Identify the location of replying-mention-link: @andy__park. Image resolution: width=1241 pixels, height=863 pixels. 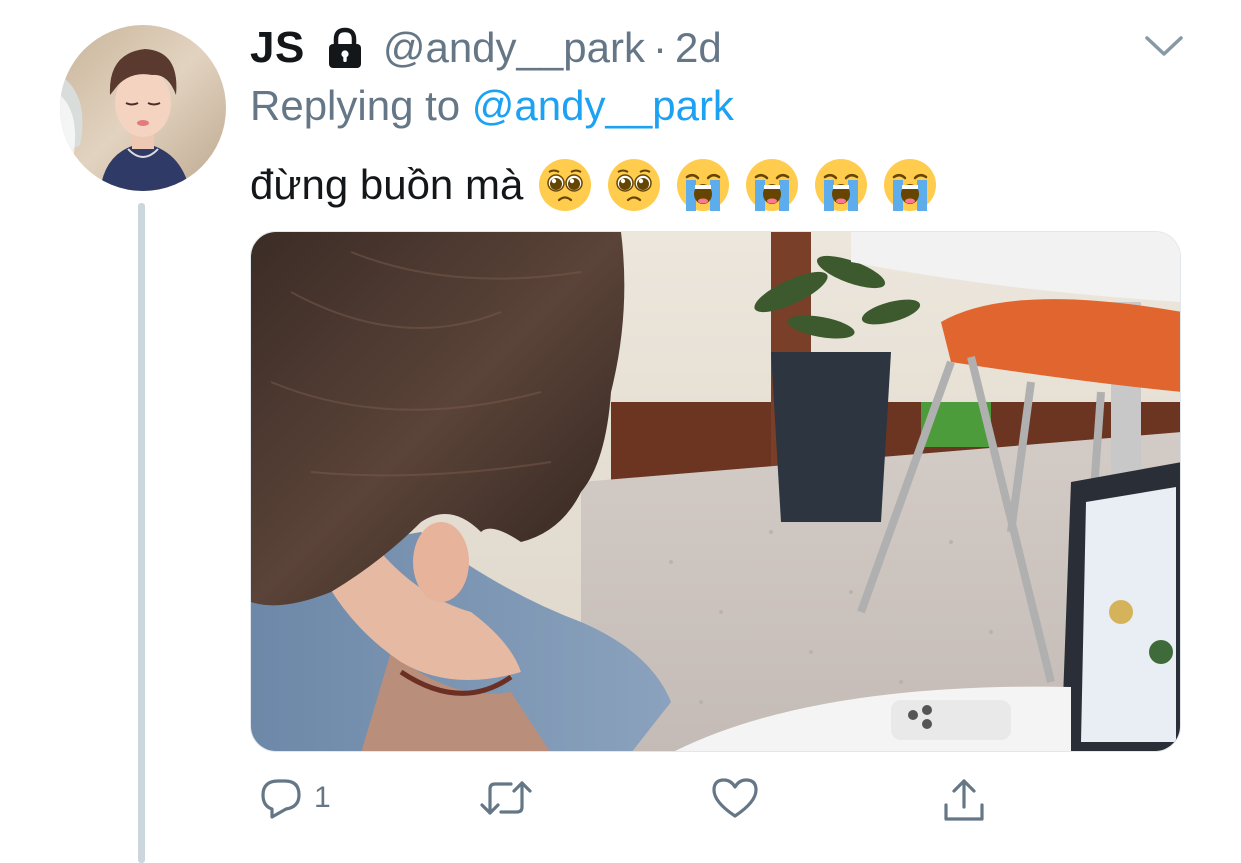
(603, 105).